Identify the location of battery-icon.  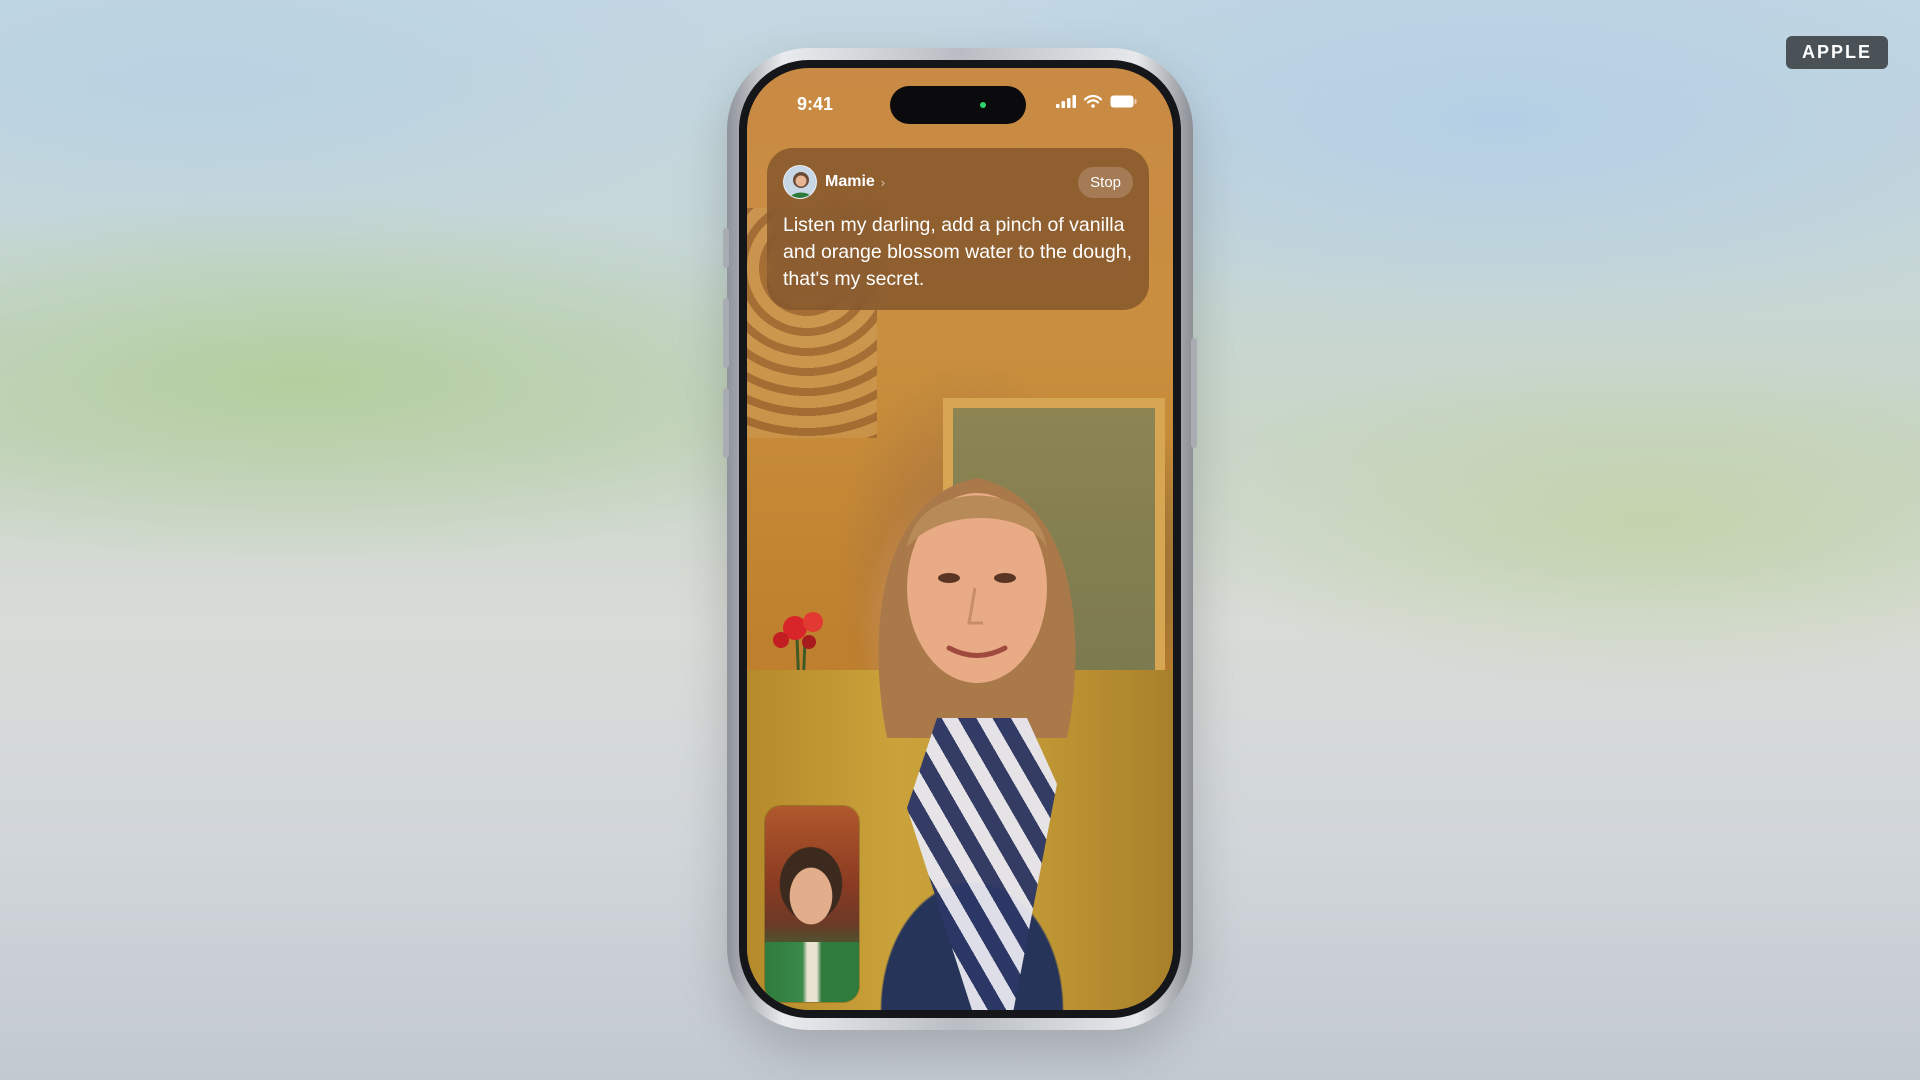
(1123, 101).